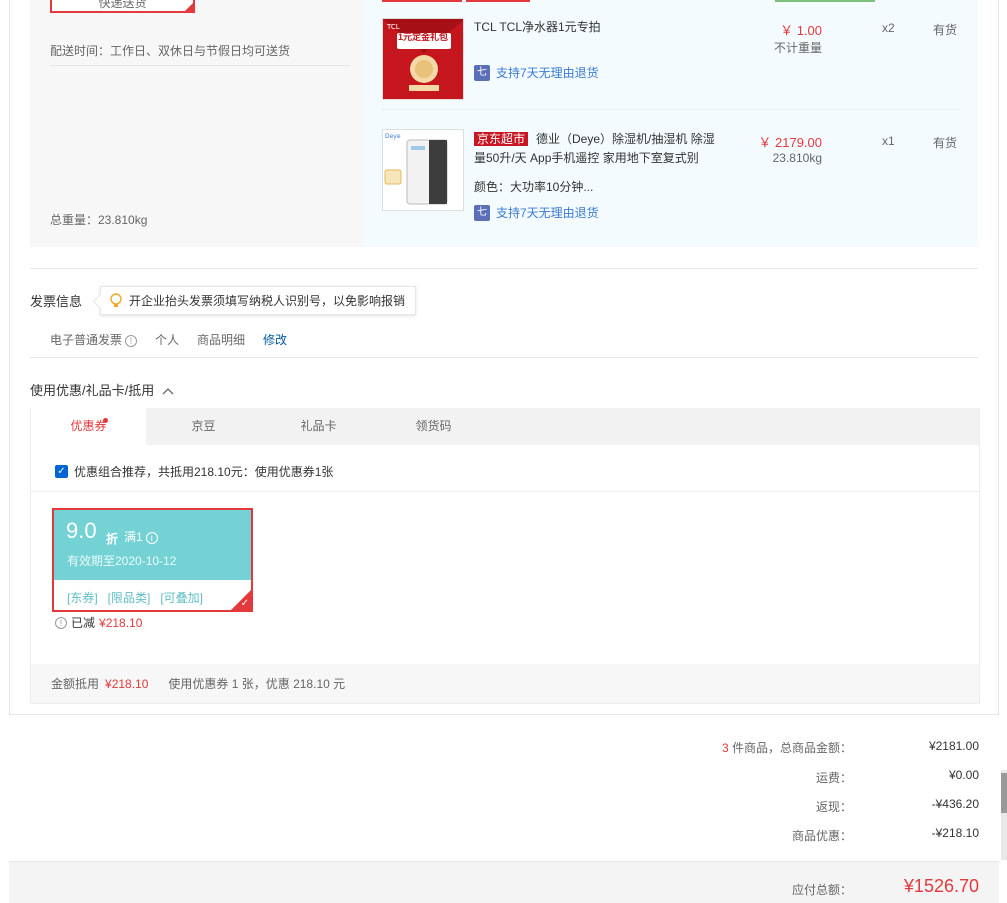  I want to click on tab-redeem-code: 领货码, so click(433, 427).